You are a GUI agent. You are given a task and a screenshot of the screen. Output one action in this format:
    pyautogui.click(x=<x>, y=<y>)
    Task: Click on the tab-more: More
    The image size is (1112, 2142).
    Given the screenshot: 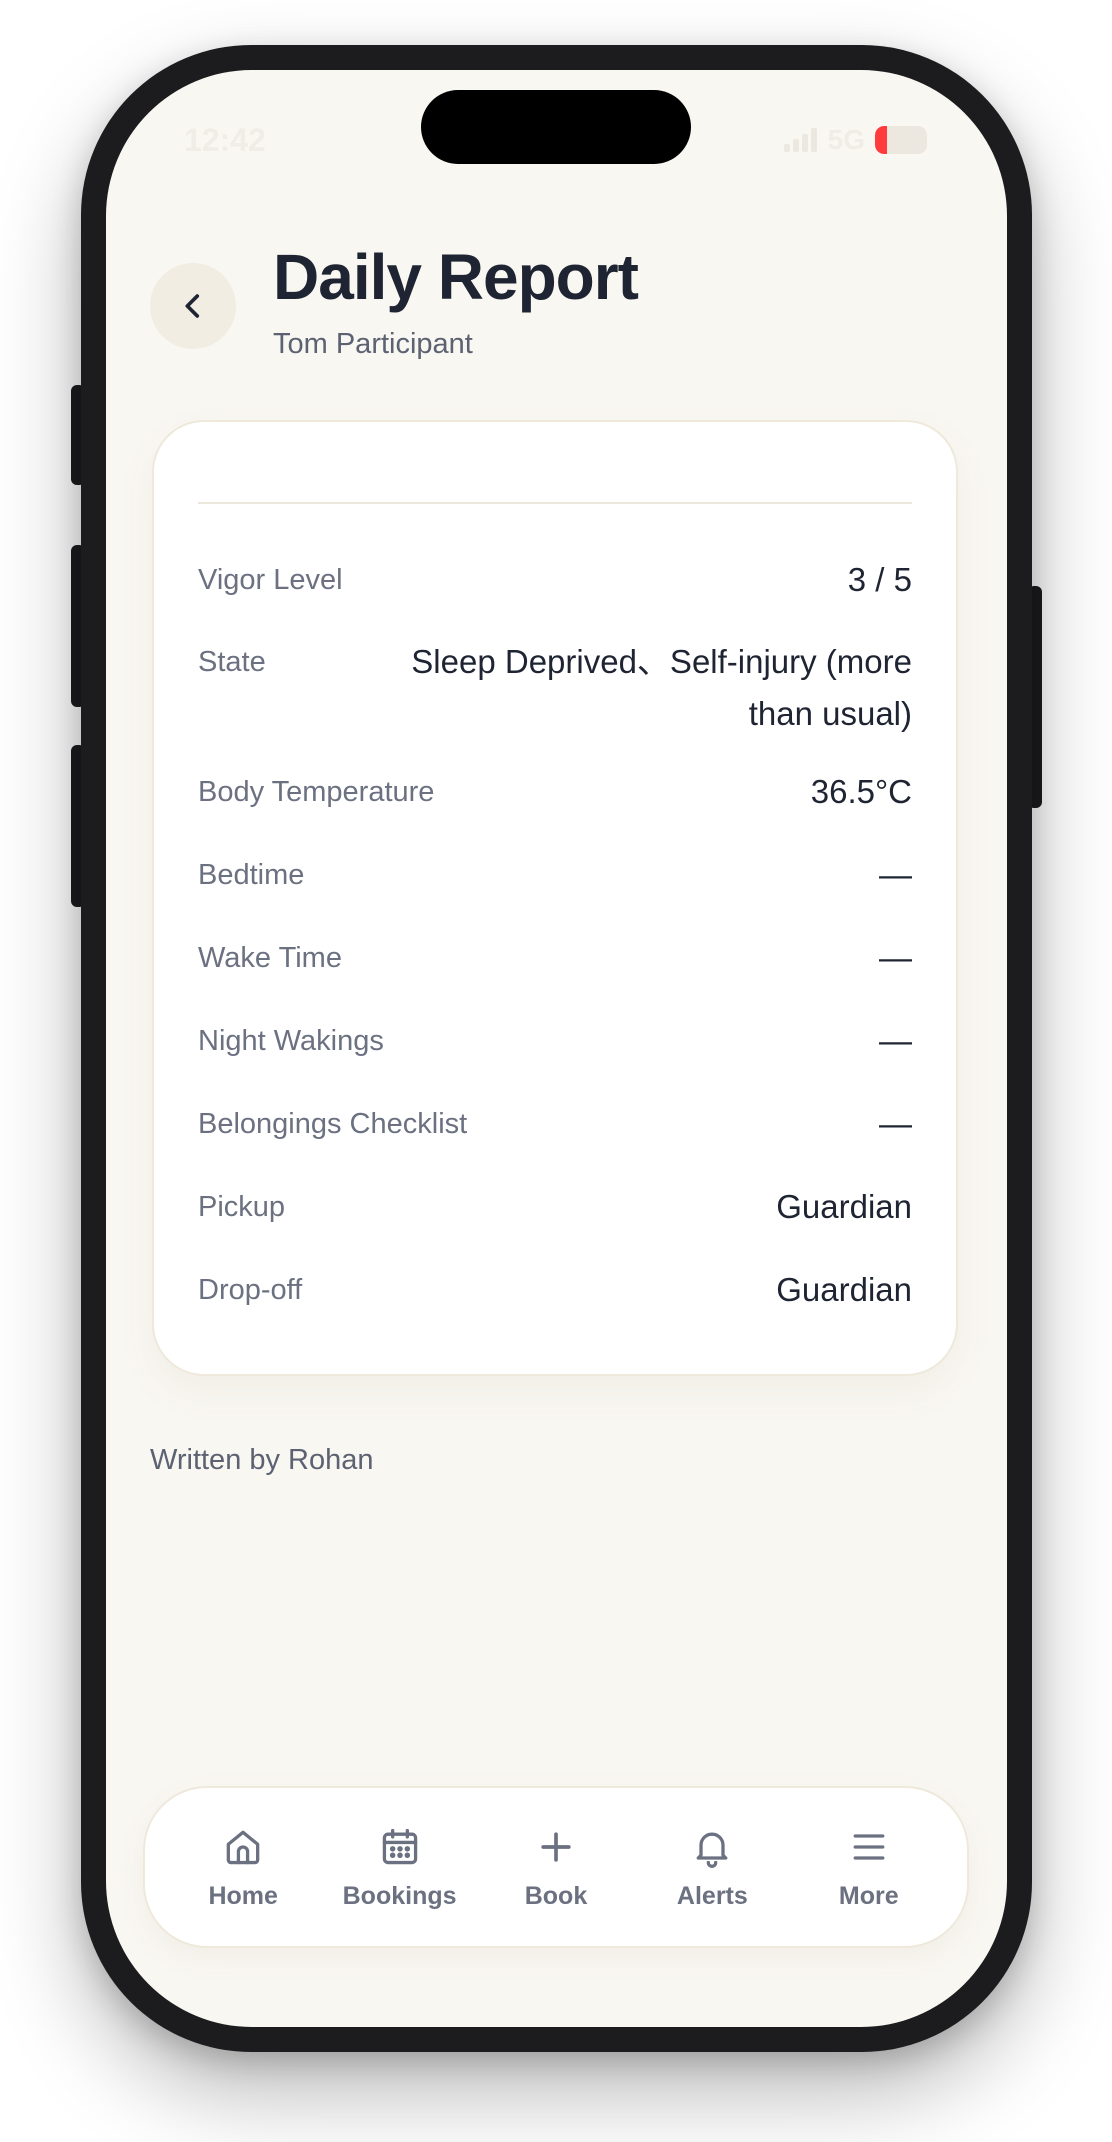 What is the action you would take?
    pyautogui.click(x=869, y=1867)
    